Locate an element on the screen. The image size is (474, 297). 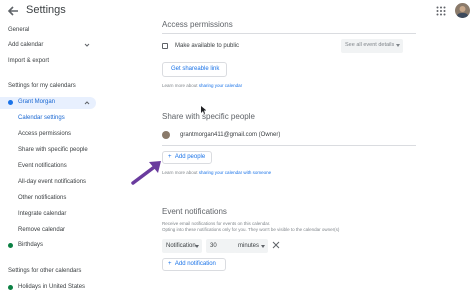
notification-amount-value: 30 is located at coordinates (213, 246).